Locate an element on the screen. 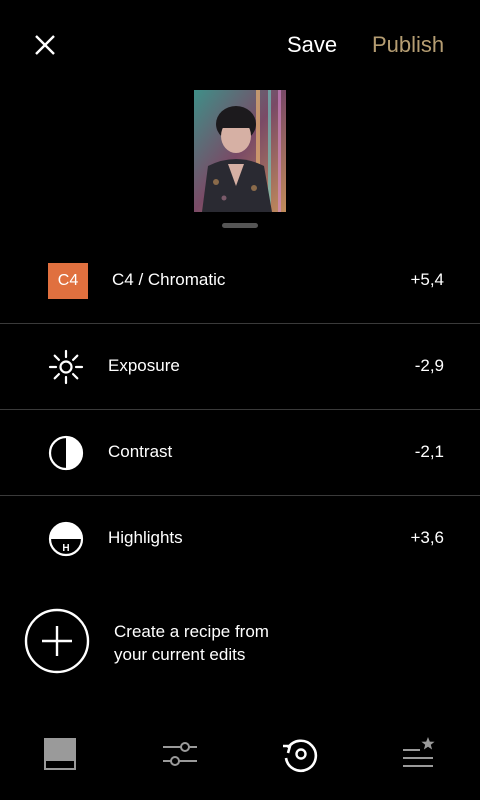  recipe-item-label: Highlights is located at coordinates (145, 537).